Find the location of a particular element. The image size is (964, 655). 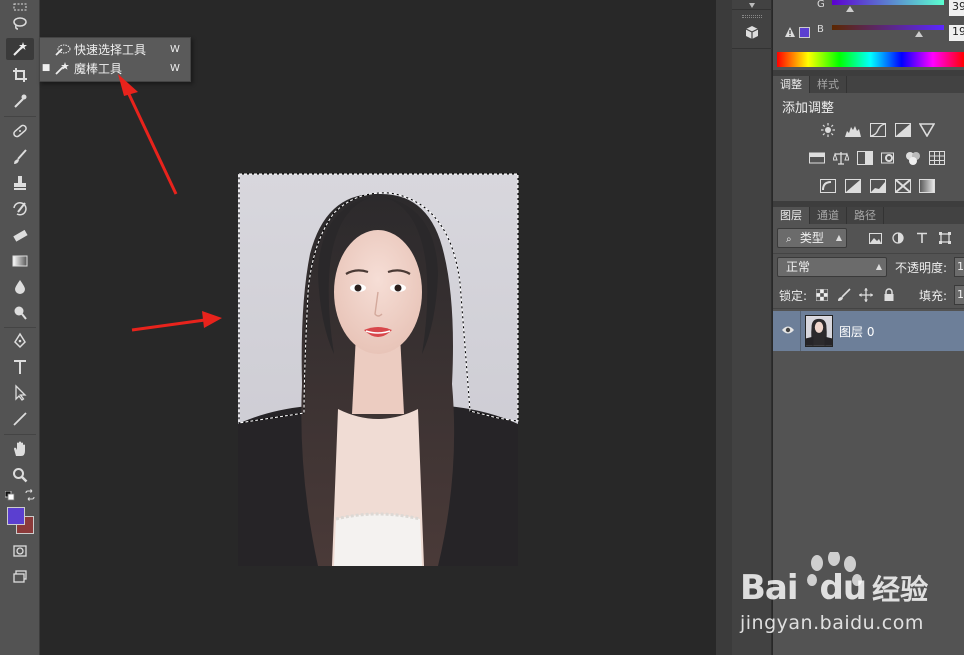

opacity-field: 10 is located at coordinates (959, 267).